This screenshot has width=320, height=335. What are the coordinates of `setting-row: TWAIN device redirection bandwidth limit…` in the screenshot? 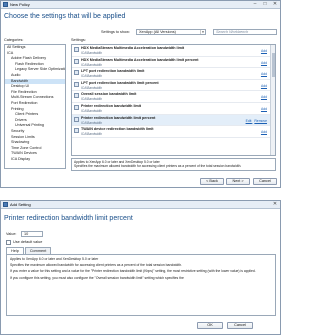 It's located at (173, 132).